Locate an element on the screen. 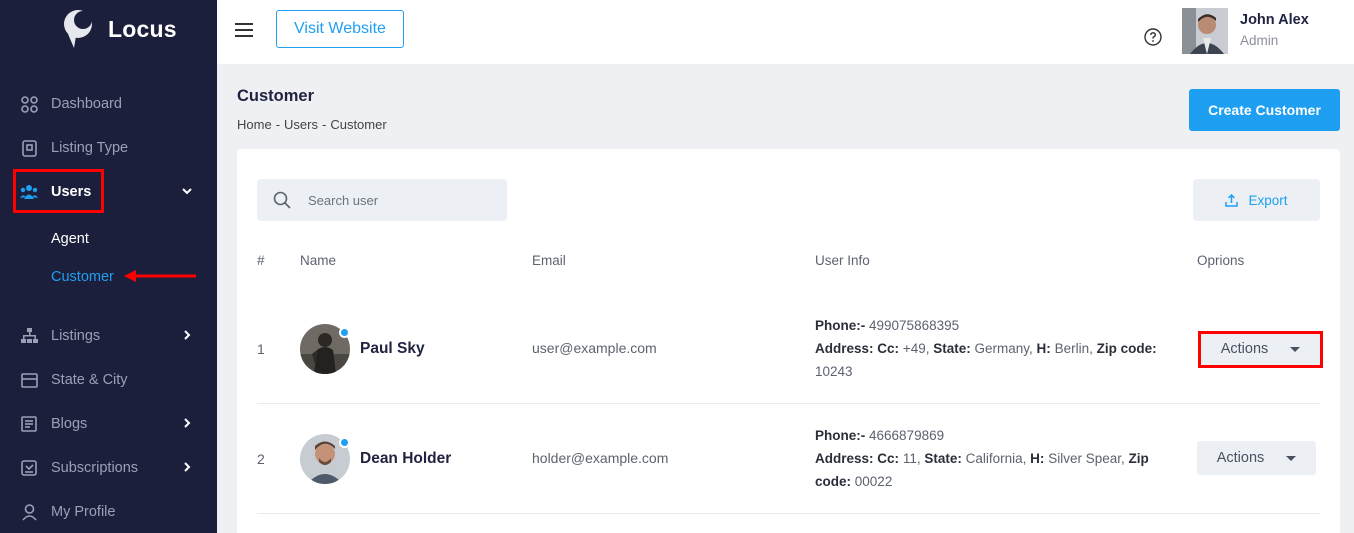  column-header-name: Name is located at coordinates (318, 260).